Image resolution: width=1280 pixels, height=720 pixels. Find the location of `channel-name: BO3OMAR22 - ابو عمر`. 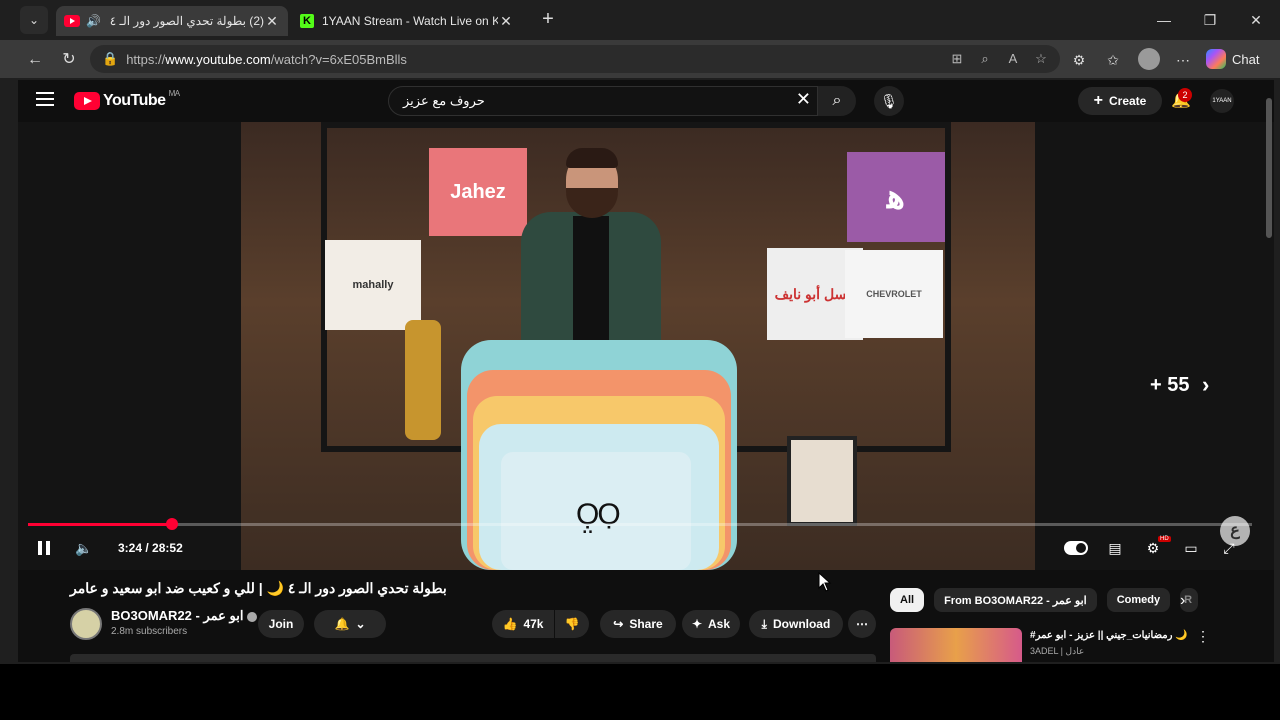

channel-name: BO3OMAR22 - ابو عمر is located at coordinates (184, 616).